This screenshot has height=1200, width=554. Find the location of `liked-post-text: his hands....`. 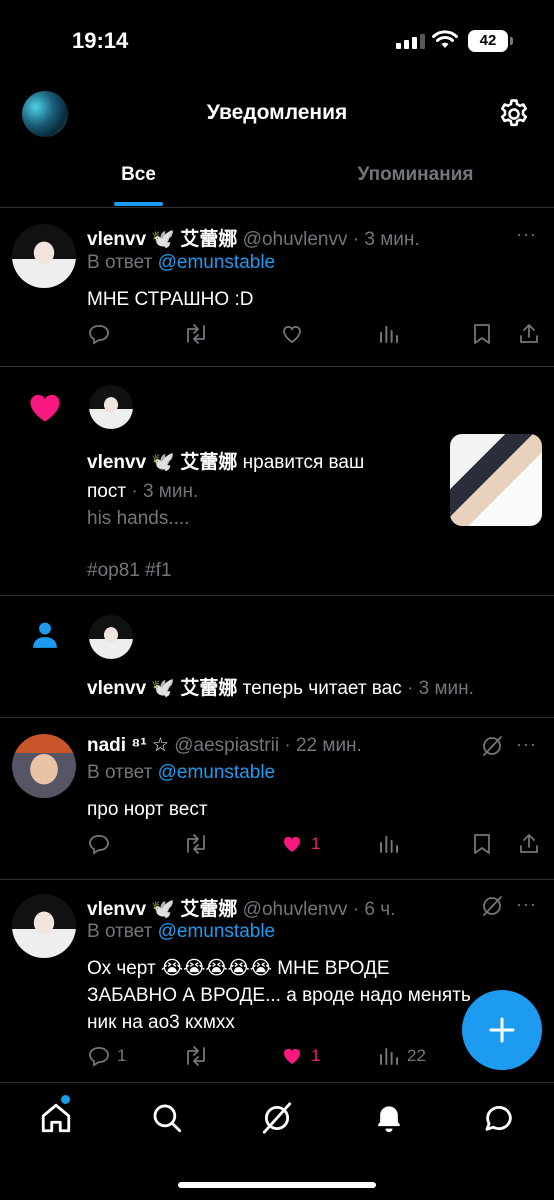

liked-post-text: his hands.... is located at coordinates (138, 518).